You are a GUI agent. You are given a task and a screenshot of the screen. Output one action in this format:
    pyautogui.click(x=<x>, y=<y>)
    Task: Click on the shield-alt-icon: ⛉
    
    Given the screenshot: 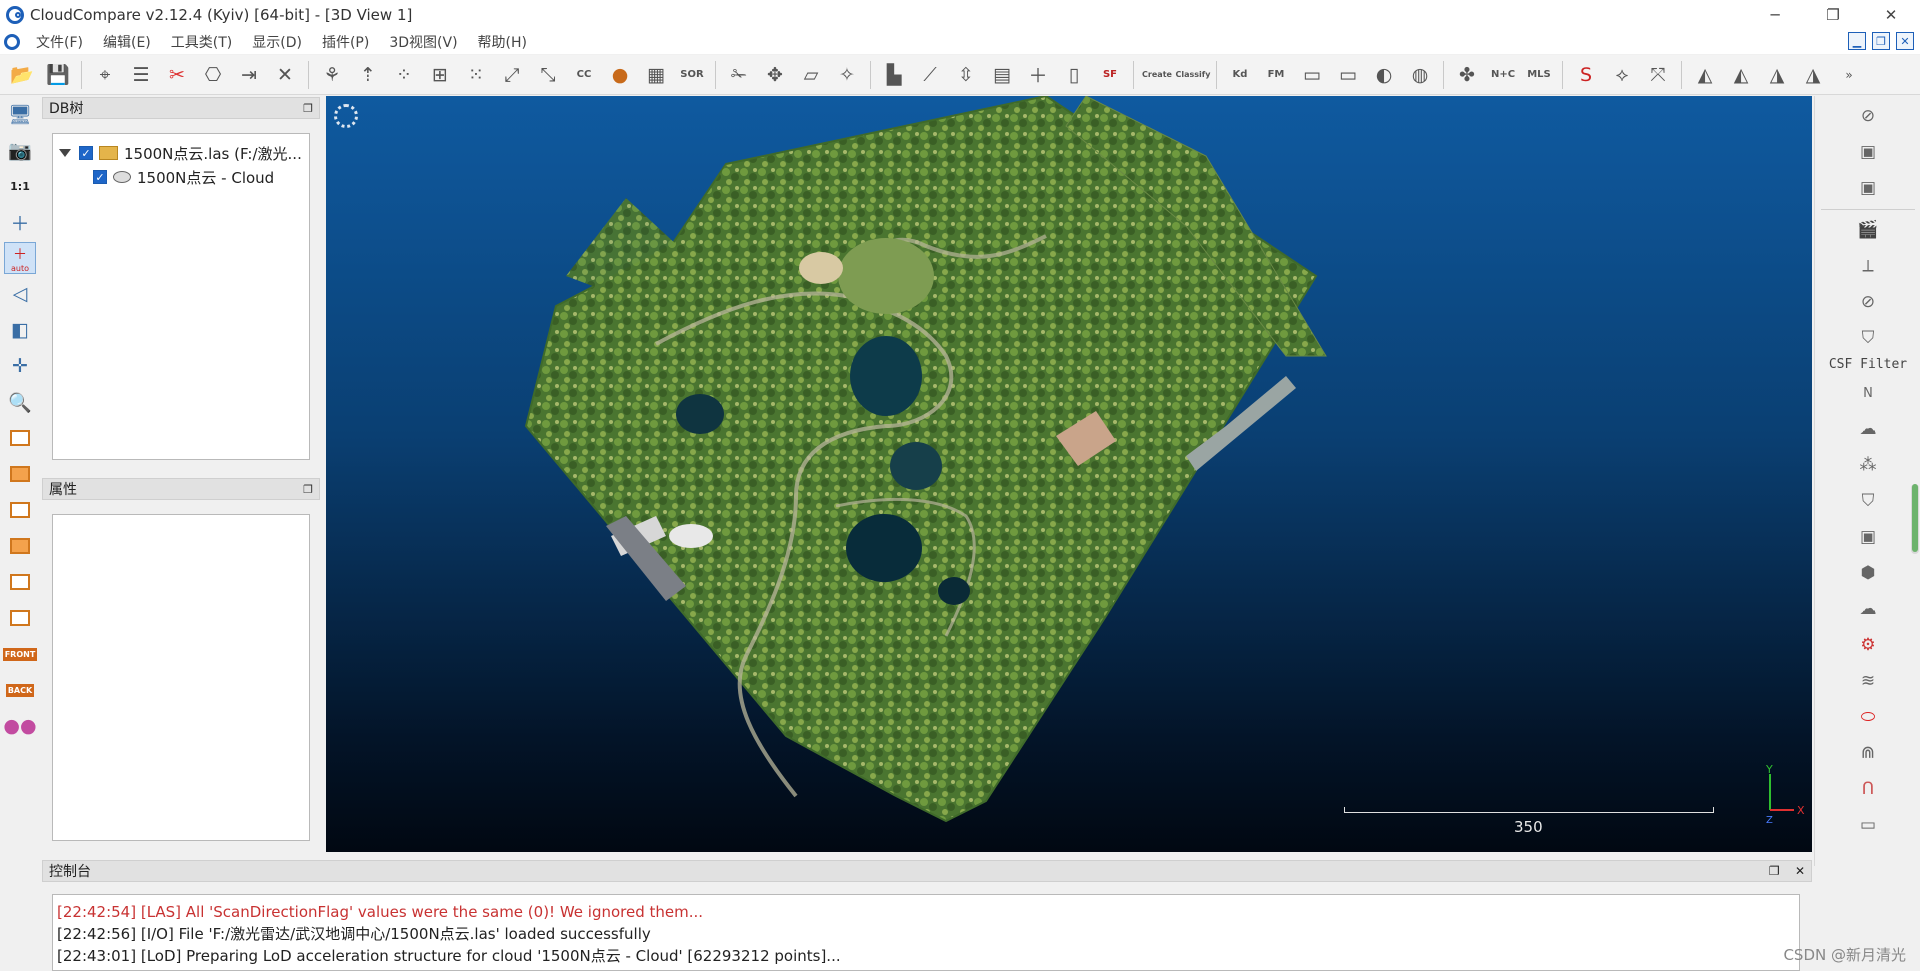 What is the action you would take?
    pyautogui.click(x=1868, y=501)
    